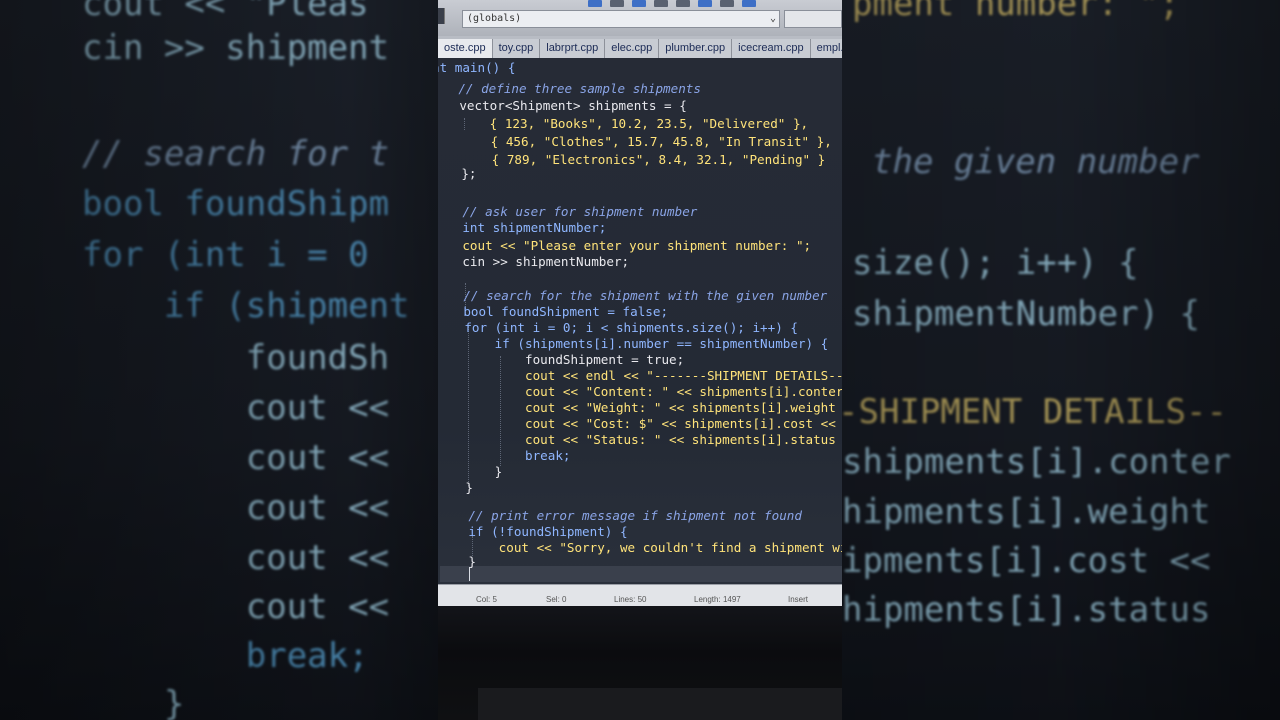 The image size is (1280, 720). Describe the element at coordinates (133, 702) in the screenshot. I see `blur-line: }` at that location.